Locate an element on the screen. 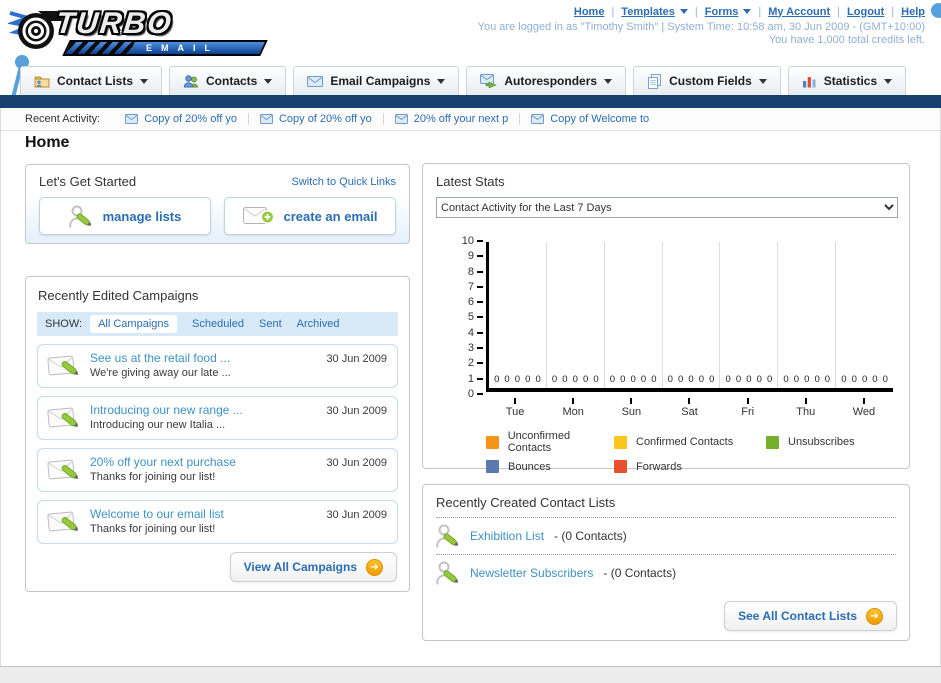  tab-contact-lists: Contact Lists is located at coordinates (91, 80).